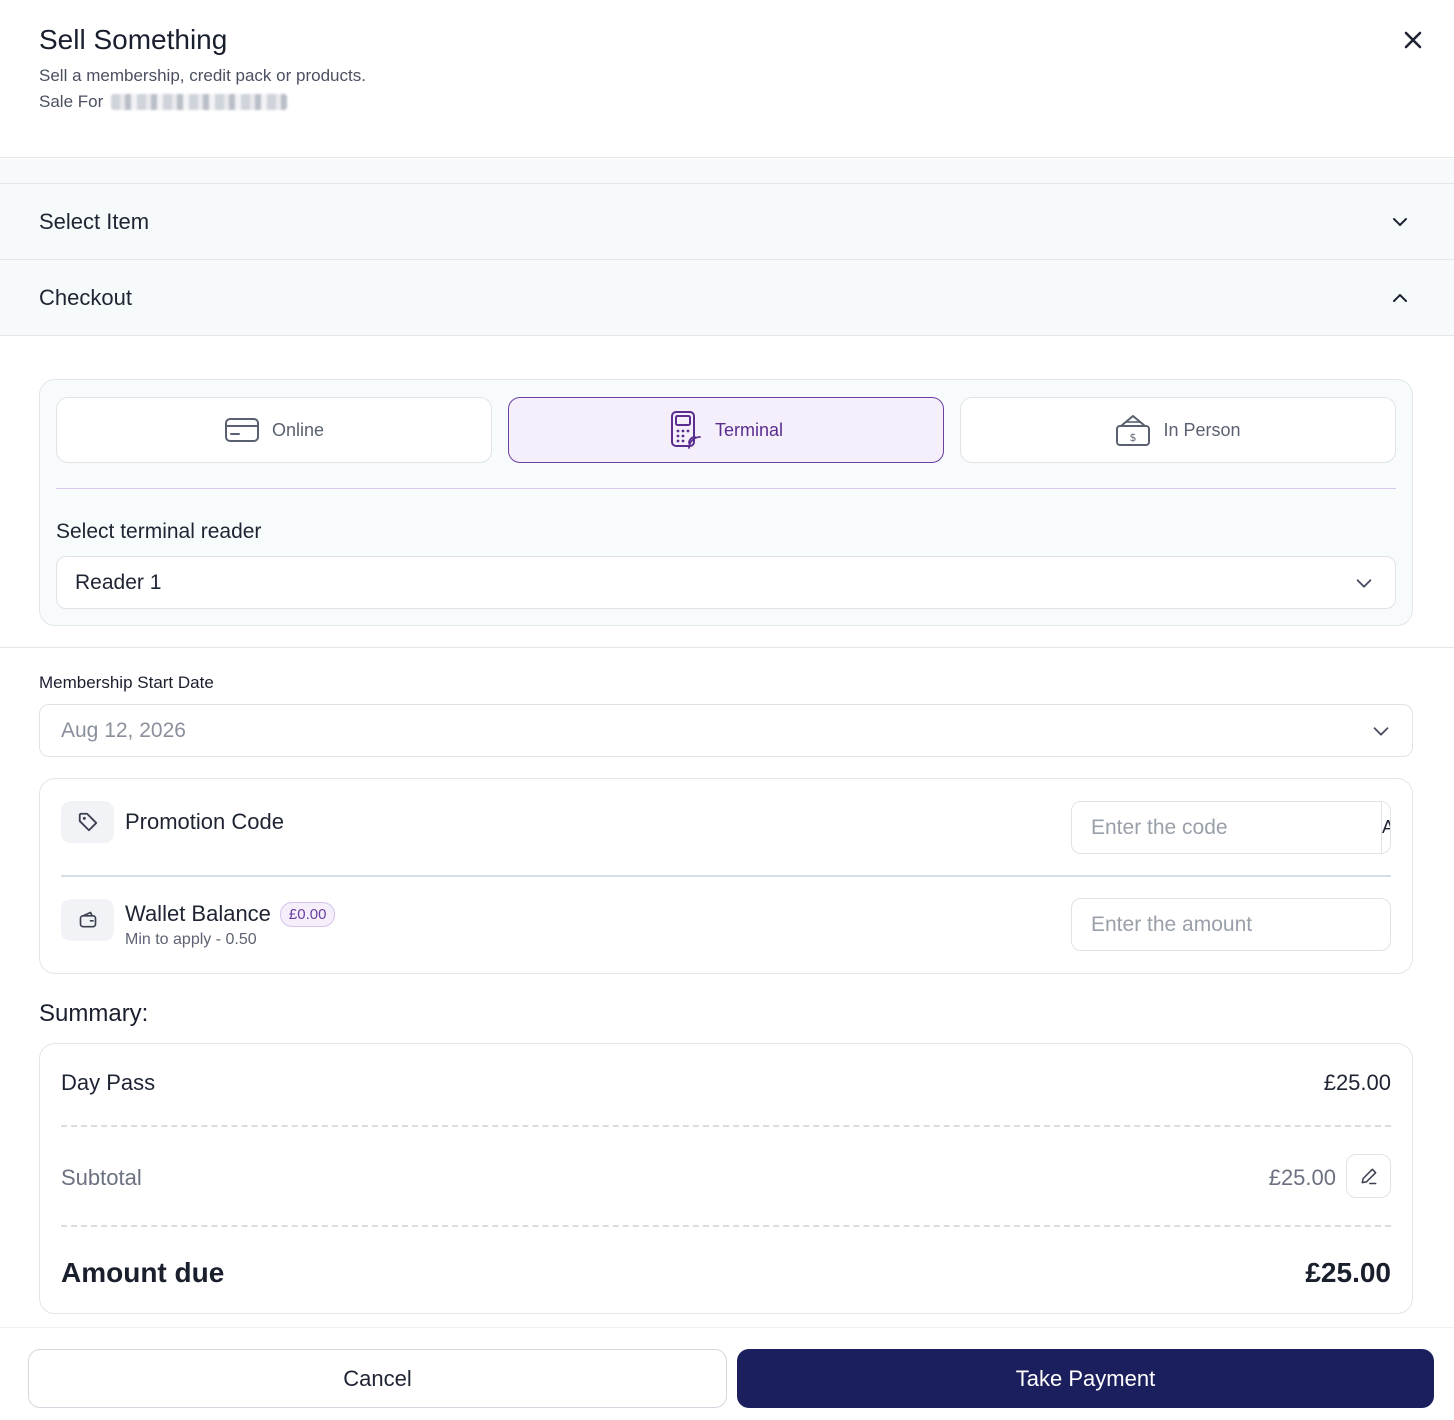 Image resolution: width=1454 pixels, height=1420 pixels. What do you see at coordinates (727, 298) in the screenshot?
I see `accordion-checkout: Checkout` at bounding box center [727, 298].